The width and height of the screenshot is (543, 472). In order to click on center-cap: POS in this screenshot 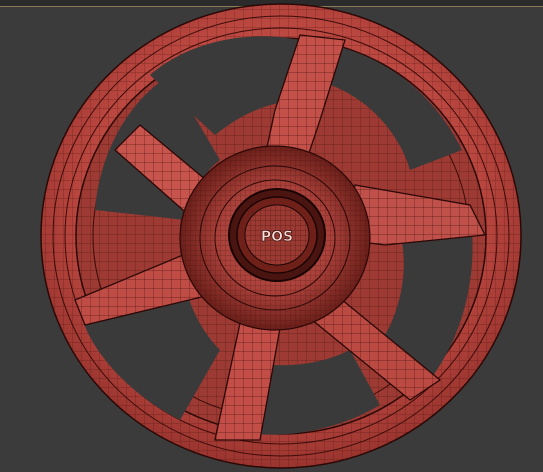, I will do `click(277, 235)`.